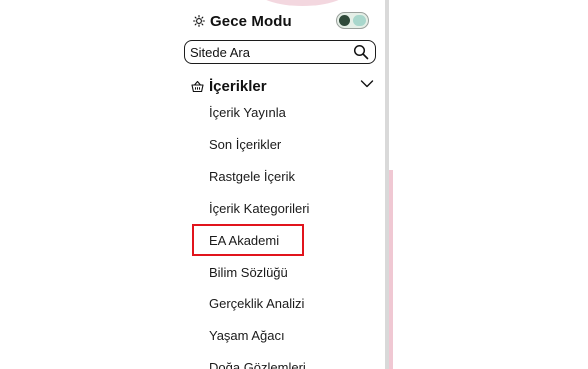  I want to click on section-title: İçerikler, so click(238, 86).